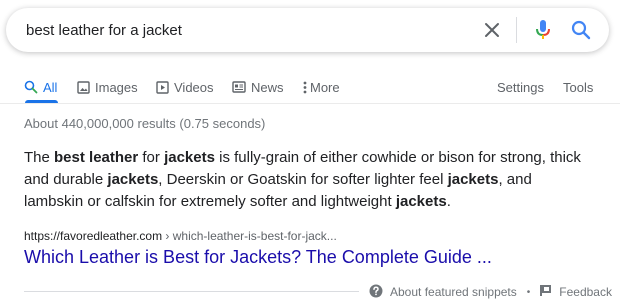  I want to click on snippet-highlight: best leather, so click(96, 157).